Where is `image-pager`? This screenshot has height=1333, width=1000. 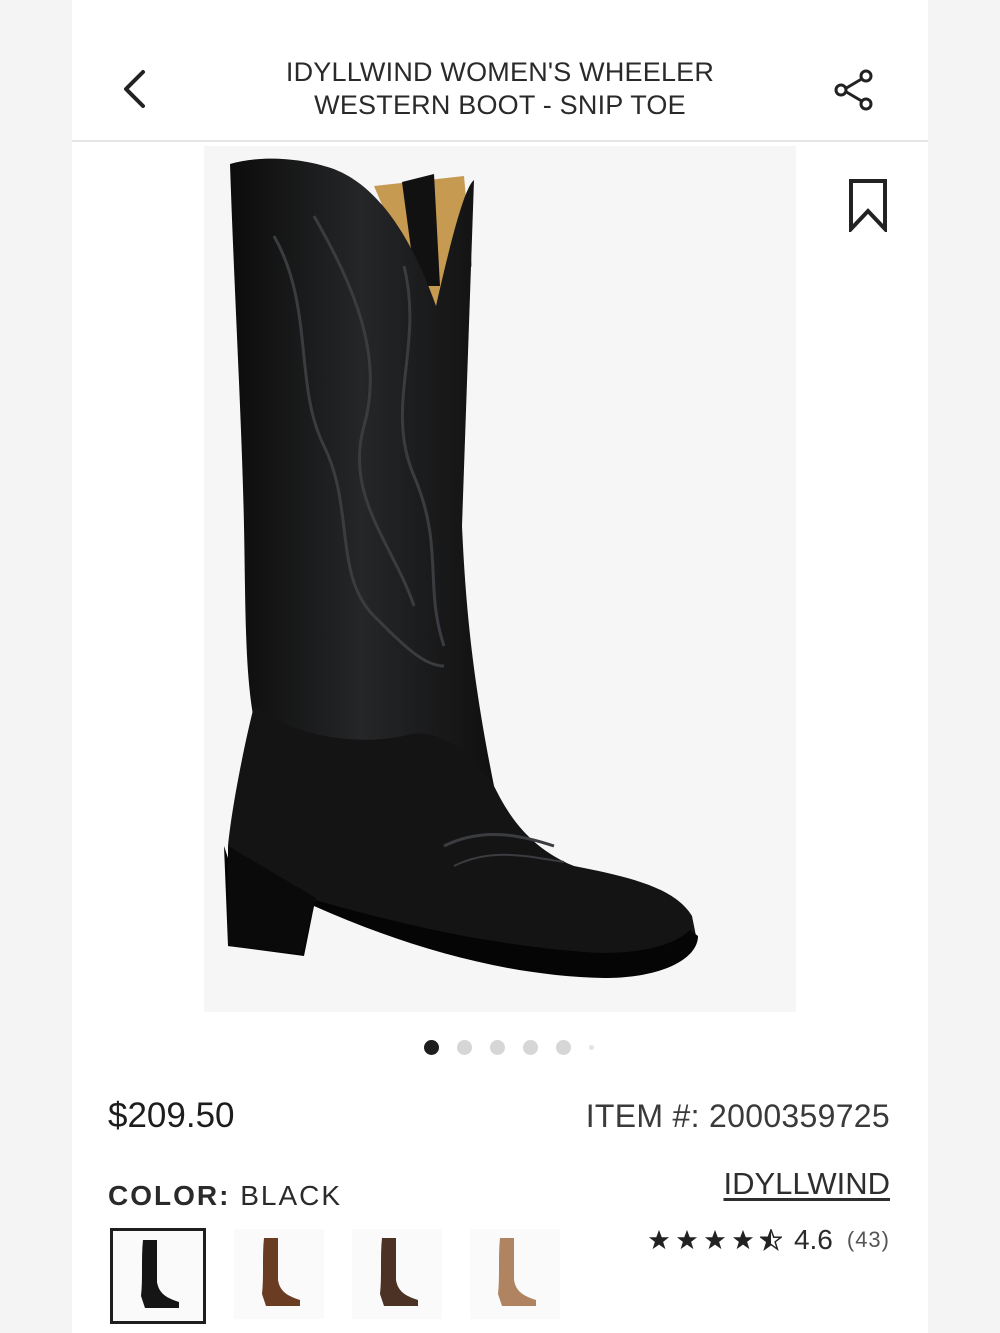 image-pager is located at coordinates (509, 1047).